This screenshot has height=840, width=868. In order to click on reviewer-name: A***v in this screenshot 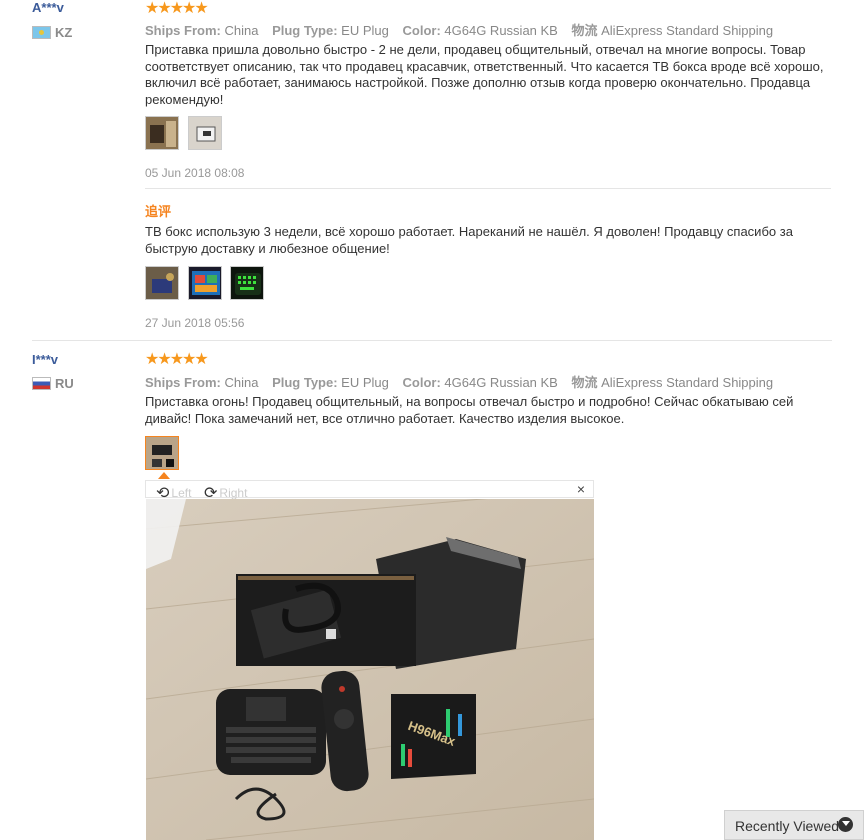, I will do `click(48, 7)`.